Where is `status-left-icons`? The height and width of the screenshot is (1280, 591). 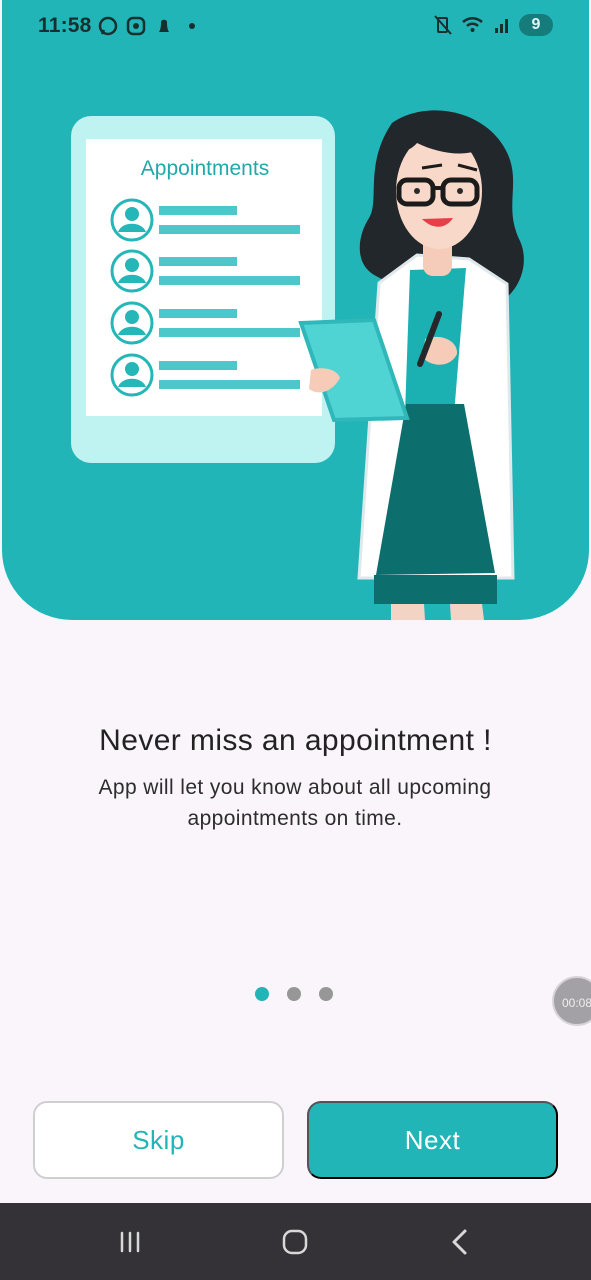 status-left-icons is located at coordinates (146, 26).